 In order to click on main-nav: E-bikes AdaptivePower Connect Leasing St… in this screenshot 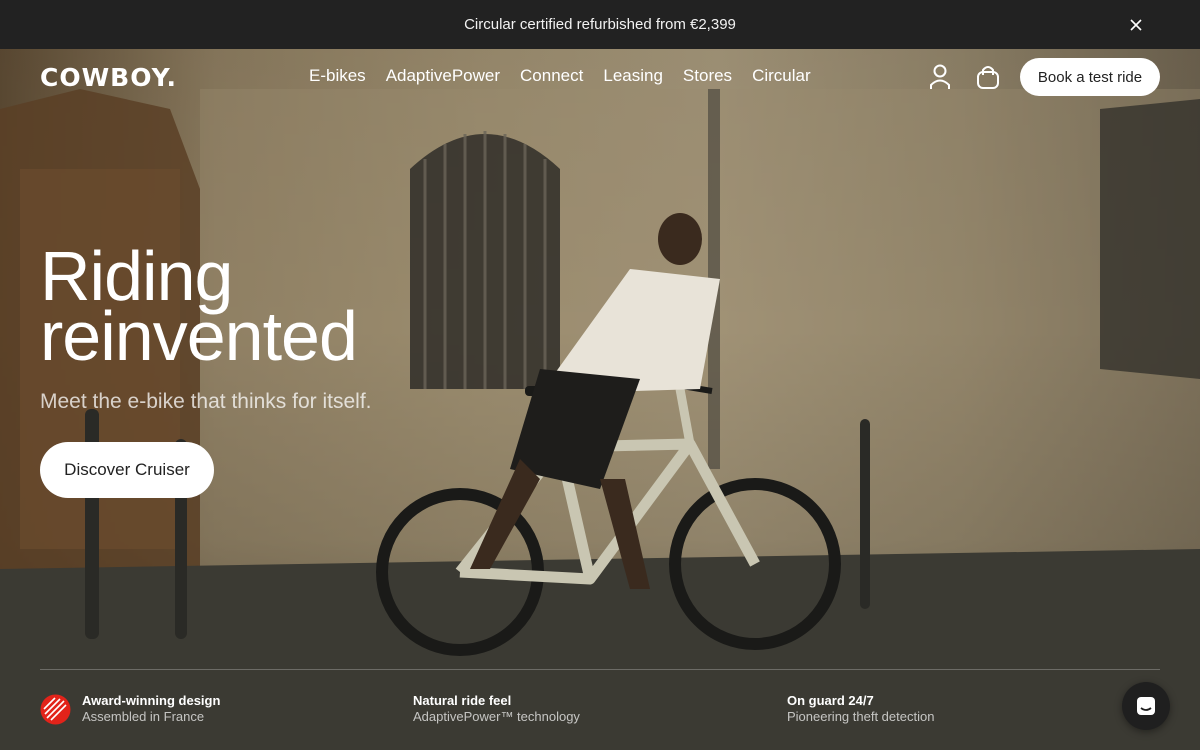, I will do `click(560, 76)`.